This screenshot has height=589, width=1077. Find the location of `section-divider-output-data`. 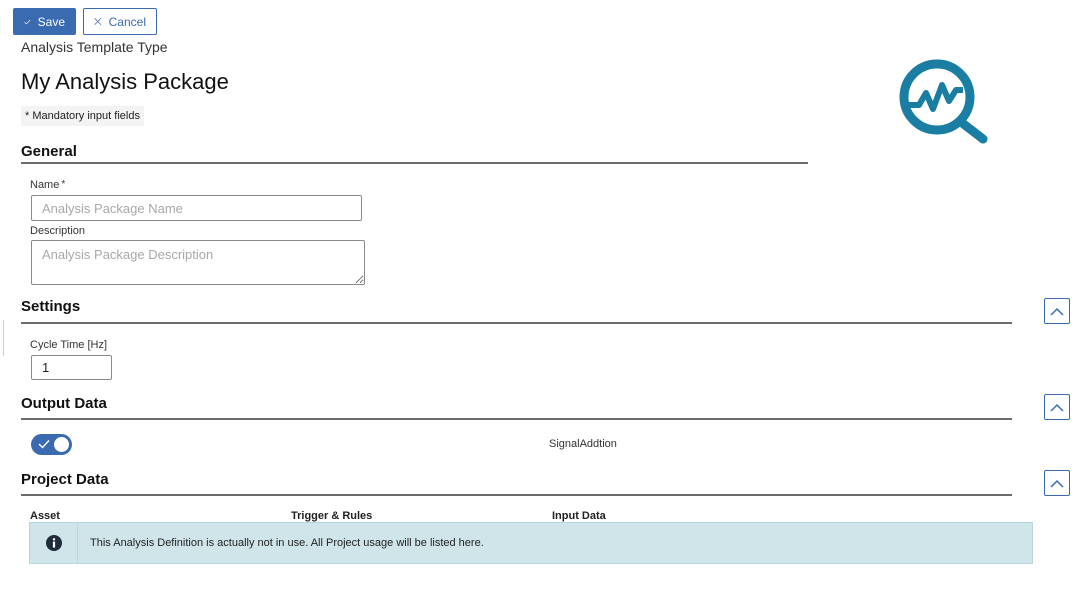

section-divider-output-data is located at coordinates (516, 419).